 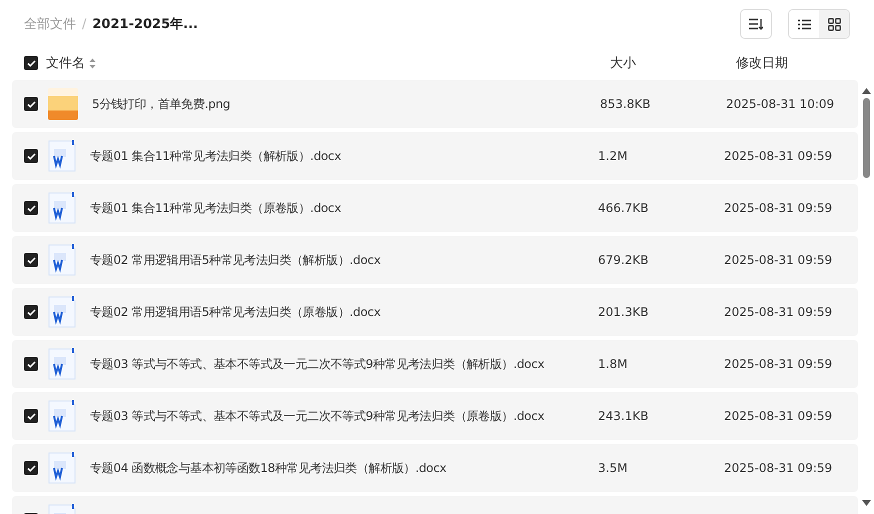 What do you see at coordinates (866, 91) in the screenshot?
I see `scroll-up-icon` at bounding box center [866, 91].